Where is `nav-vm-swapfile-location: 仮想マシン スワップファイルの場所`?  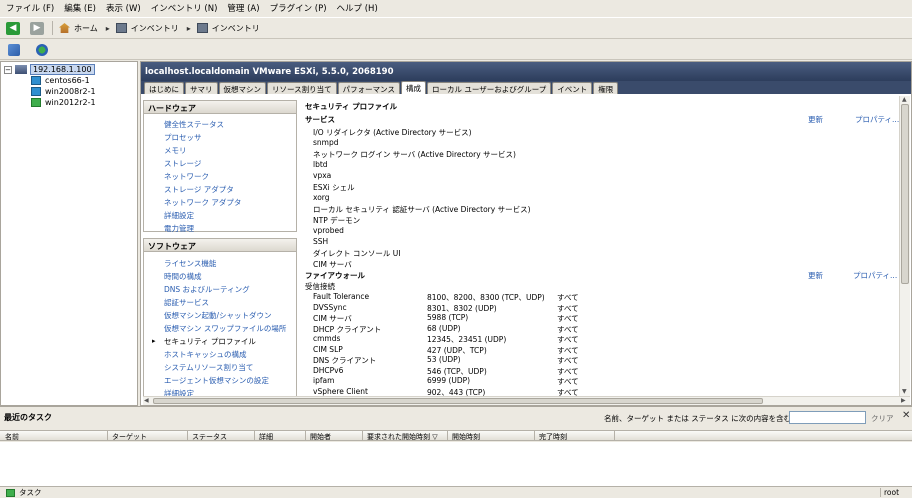
nav-vm-swapfile-location: 仮想マシン スワップファイルの場所 is located at coordinates (225, 328).